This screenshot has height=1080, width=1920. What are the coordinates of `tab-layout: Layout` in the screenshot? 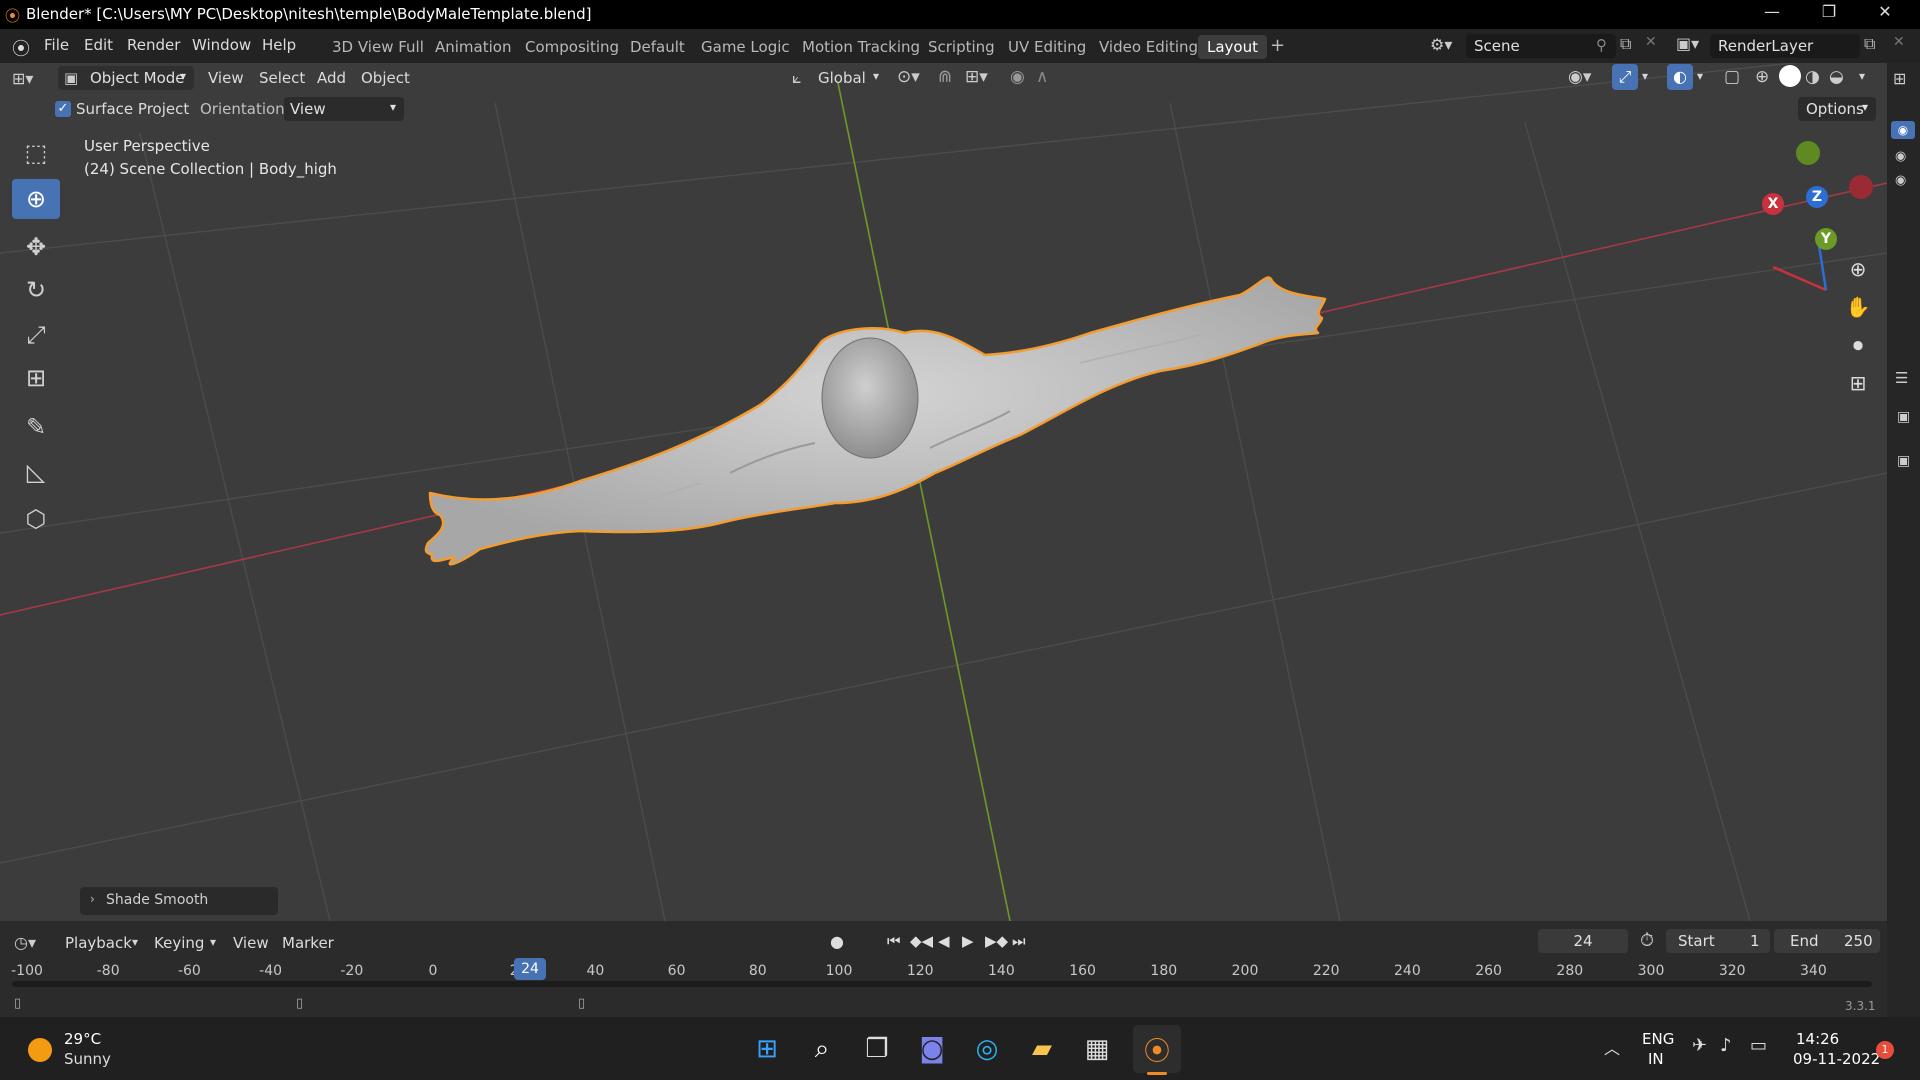 It's located at (1232, 47).